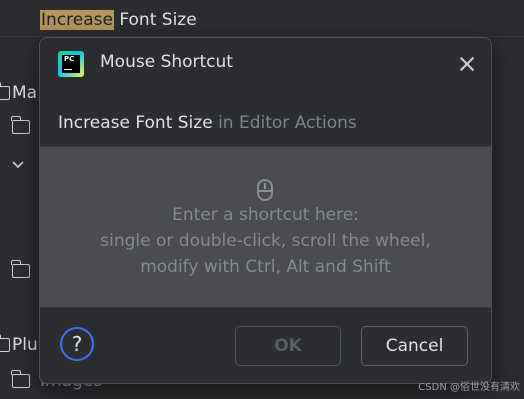  What do you see at coordinates (25, 345) in the screenshot?
I see `tree-row-label: Plu` at bounding box center [25, 345].